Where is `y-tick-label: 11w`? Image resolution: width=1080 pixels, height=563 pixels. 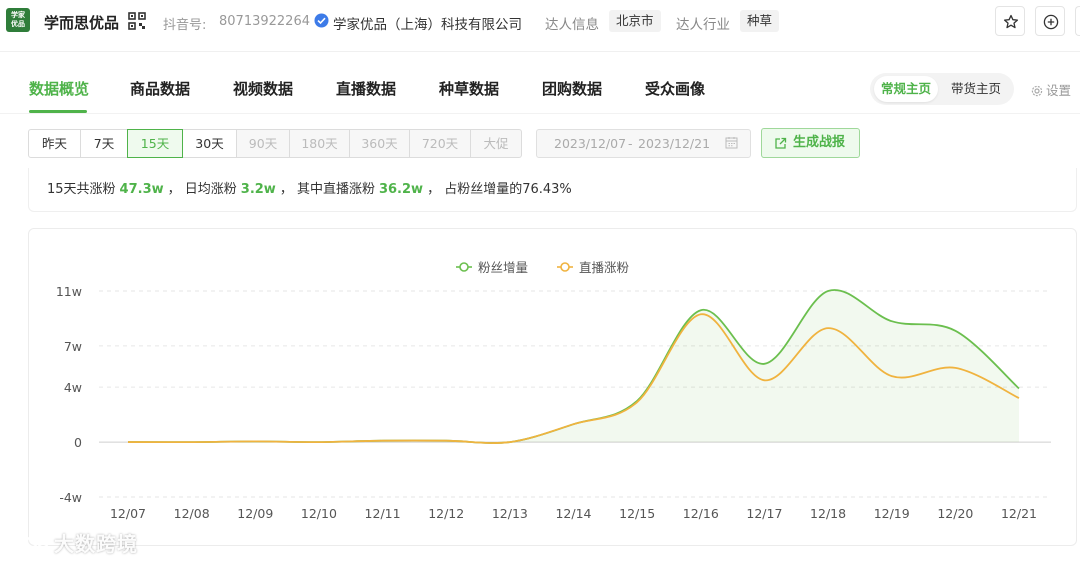 y-tick-label: 11w is located at coordinates (69, 291).